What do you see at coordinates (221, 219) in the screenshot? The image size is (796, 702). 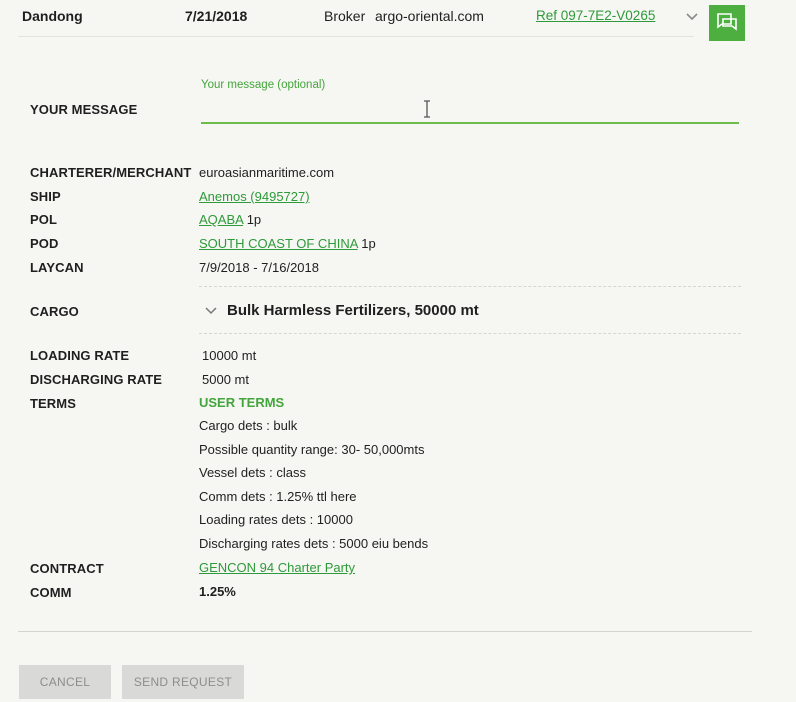 I see `pol-link: AQABA` at bounding box center [221, 219].